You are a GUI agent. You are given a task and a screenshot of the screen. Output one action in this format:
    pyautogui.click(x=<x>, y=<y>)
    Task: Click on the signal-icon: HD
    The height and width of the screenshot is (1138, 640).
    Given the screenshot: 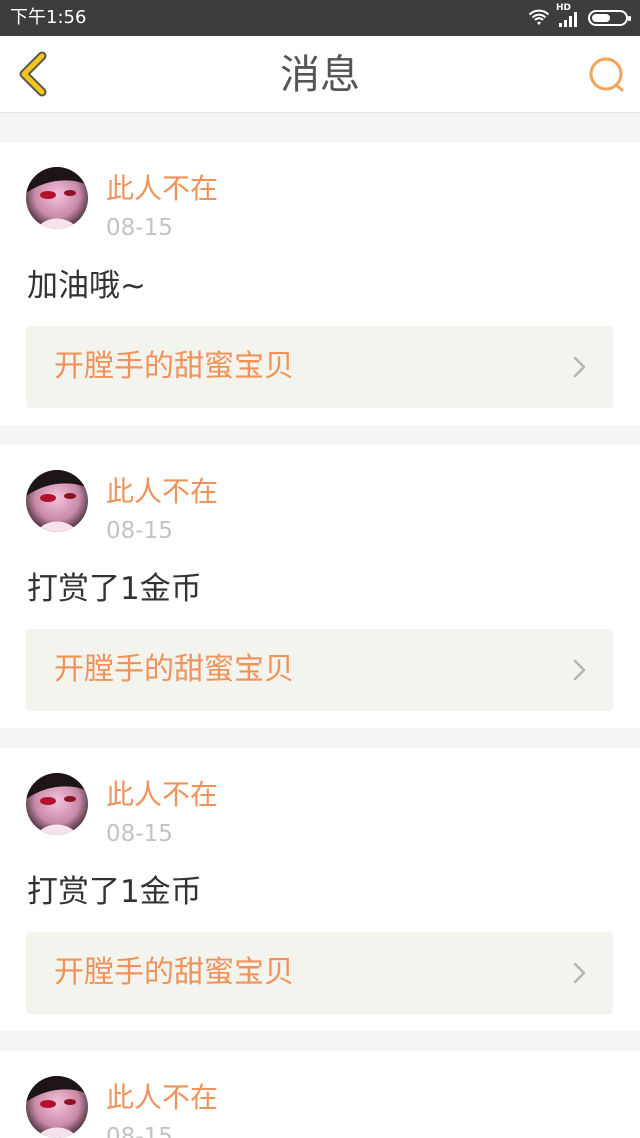 What is the action you would take?
    pyautogui.click(x=568, y=15)
    